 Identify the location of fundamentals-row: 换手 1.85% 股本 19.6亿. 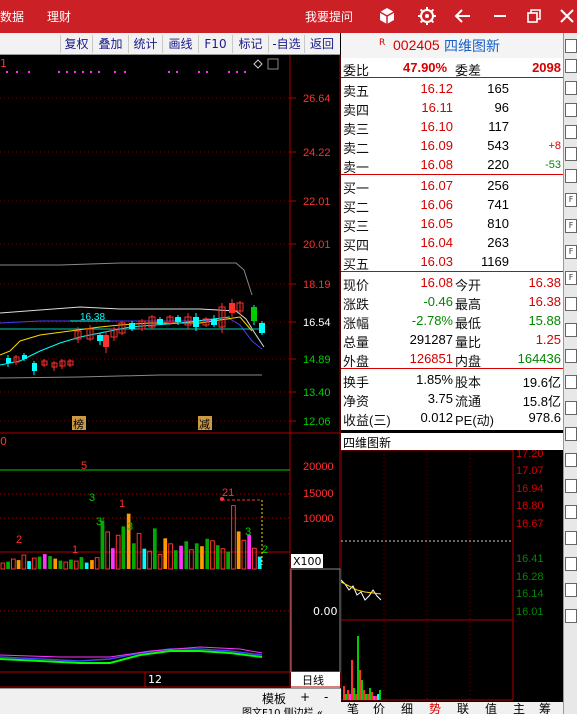
(452, 381).